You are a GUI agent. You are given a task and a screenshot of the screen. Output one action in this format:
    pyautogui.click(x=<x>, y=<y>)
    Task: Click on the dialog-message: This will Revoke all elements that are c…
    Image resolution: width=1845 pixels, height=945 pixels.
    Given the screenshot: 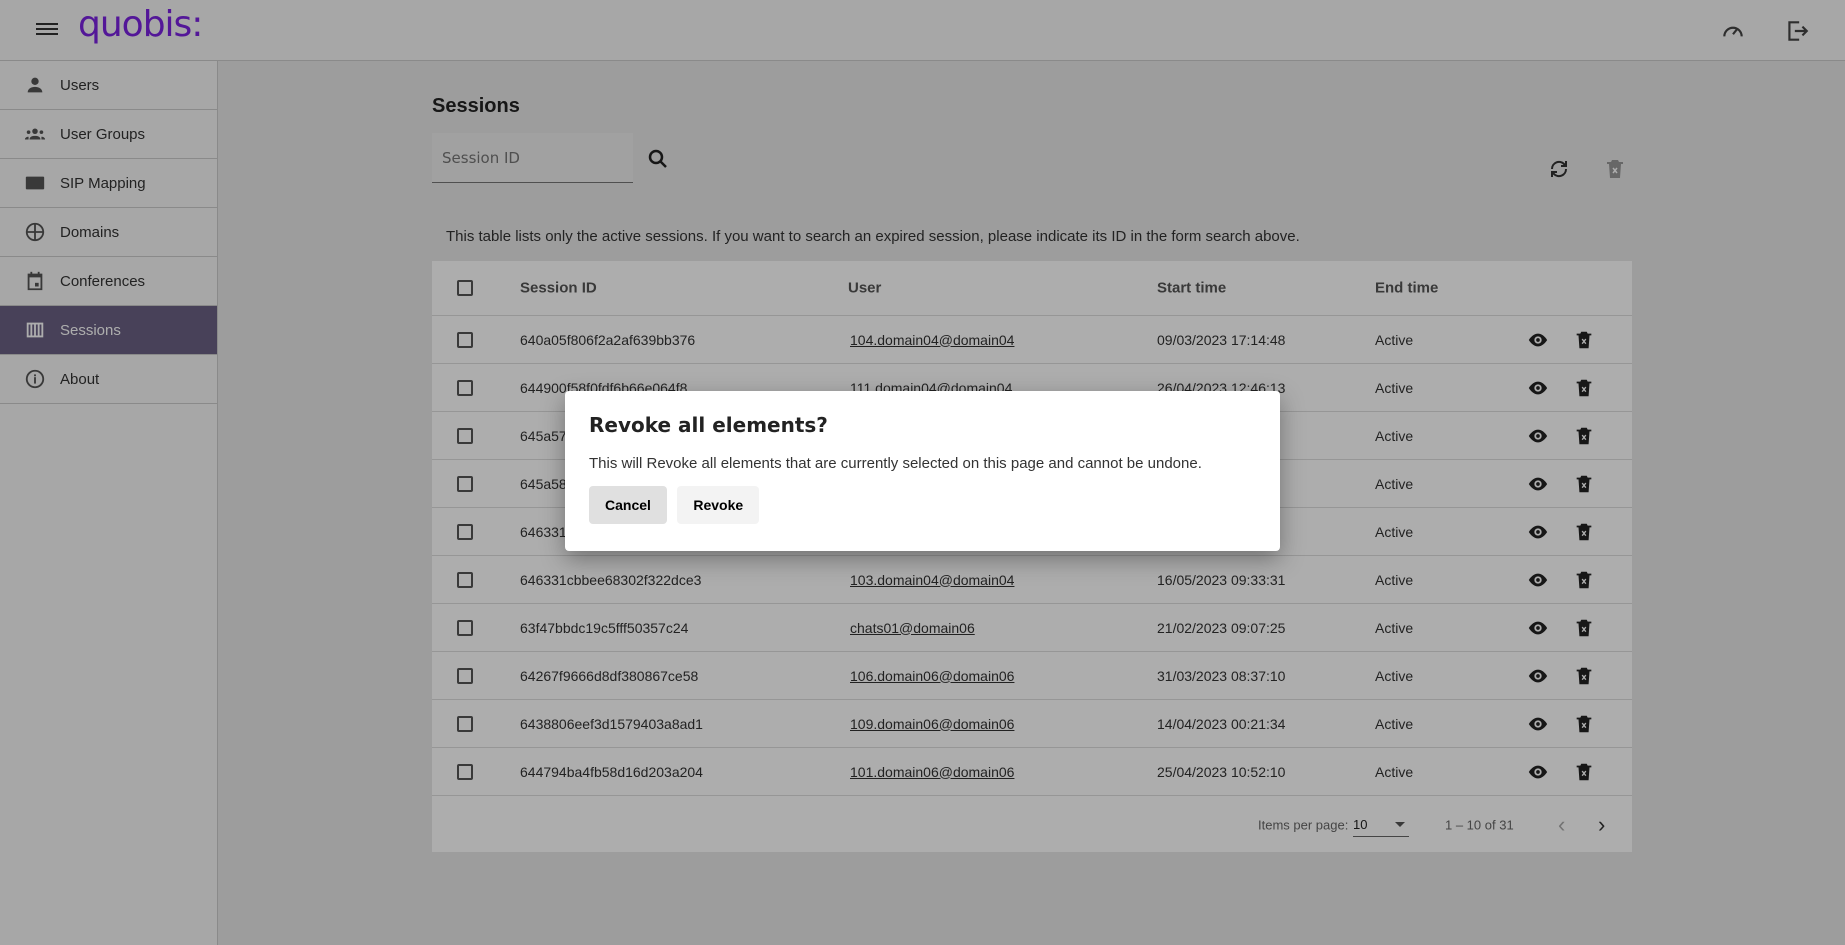 What is the action you would take?
    pyautogui.click(x=895, y=463)
    